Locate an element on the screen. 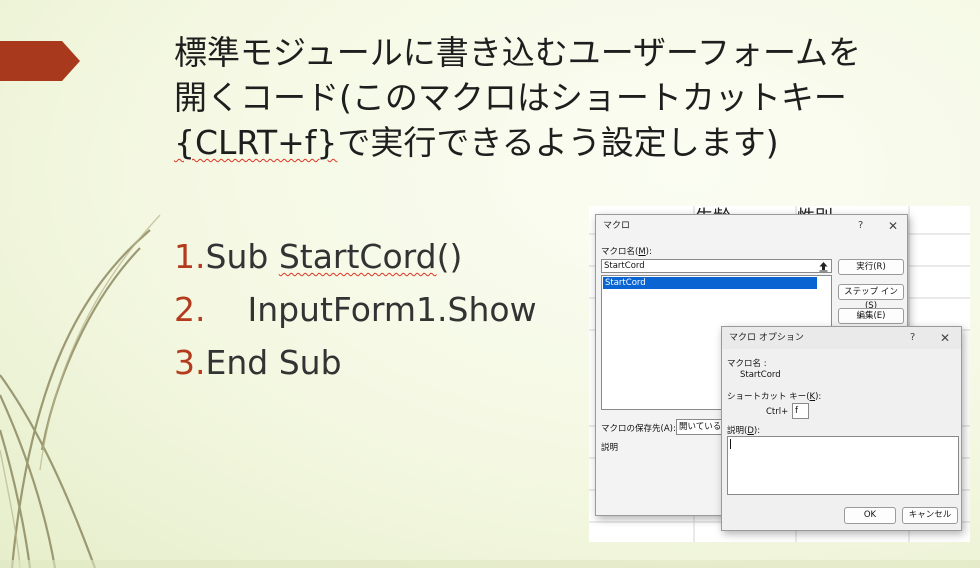 This screenshot has height=568, width=980. line-number: 2. is located at coordinates (190, 309).